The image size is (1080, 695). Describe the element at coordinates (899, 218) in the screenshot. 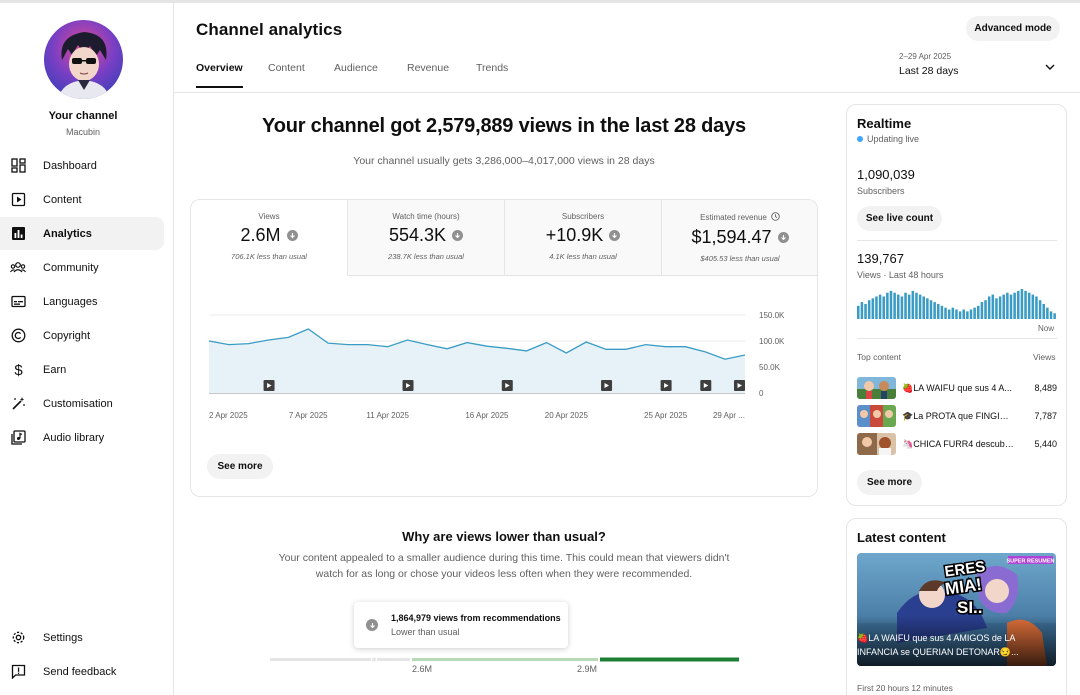

I see `see-live-count-button: See live count` at that location.